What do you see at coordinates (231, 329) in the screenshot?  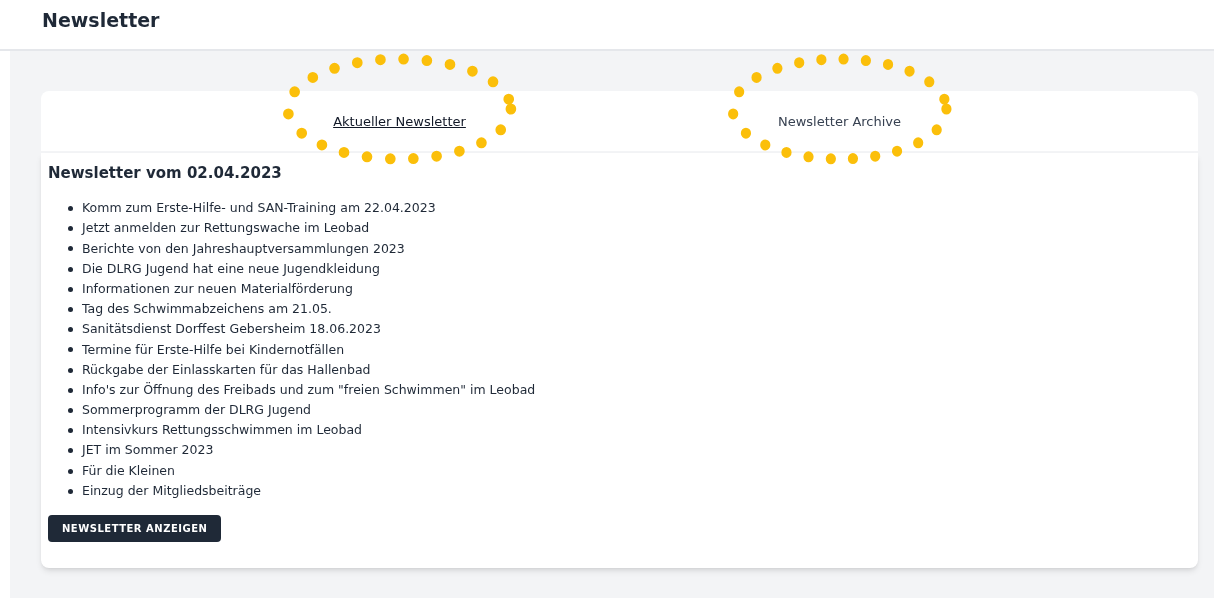 I see `newsletter-item: Sanitätsdienst Dorffest Gebersheim 18.06.2023` at bounding box center [231, 329].